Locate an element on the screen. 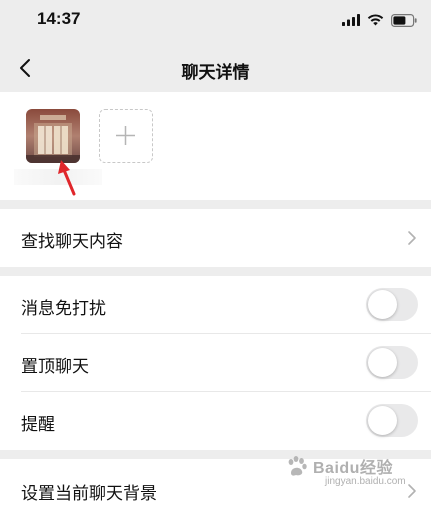  add-member-button is located at coordinates (126, 136).